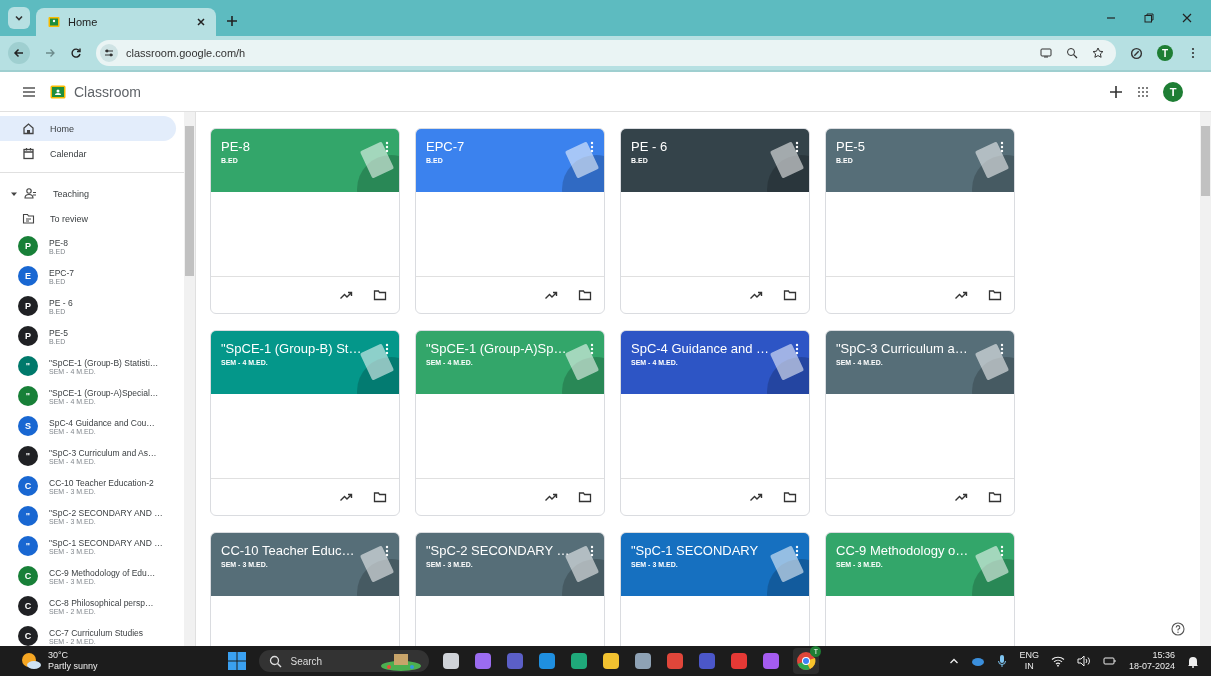 The image size is (1211, 676). Describe the element at coordinates (806, 661) in the screenshot. I see `browser-icon` at that location.